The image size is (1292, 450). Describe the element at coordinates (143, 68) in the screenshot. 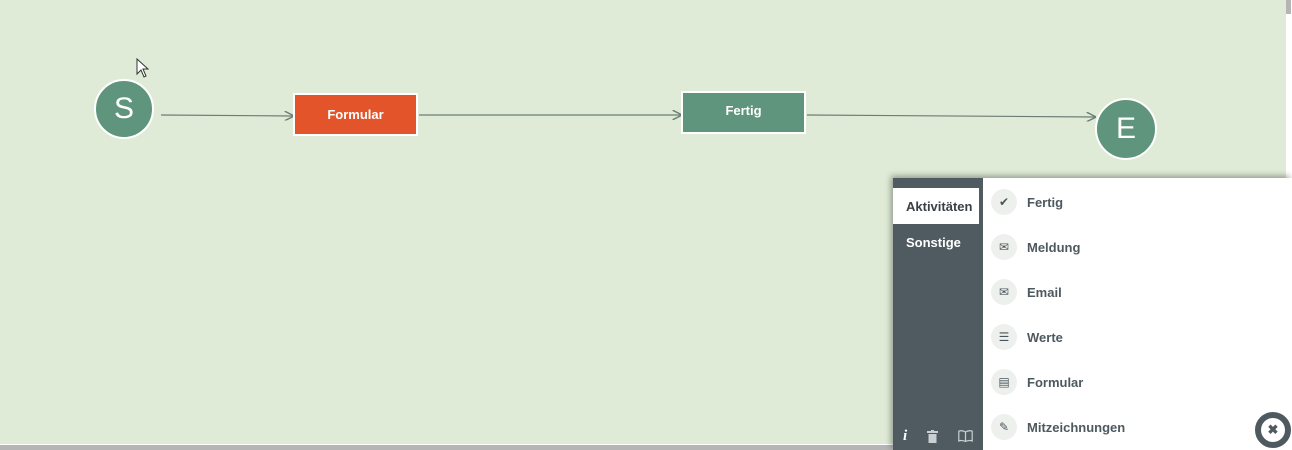

I see `mouse-cursor-icon` at that location.